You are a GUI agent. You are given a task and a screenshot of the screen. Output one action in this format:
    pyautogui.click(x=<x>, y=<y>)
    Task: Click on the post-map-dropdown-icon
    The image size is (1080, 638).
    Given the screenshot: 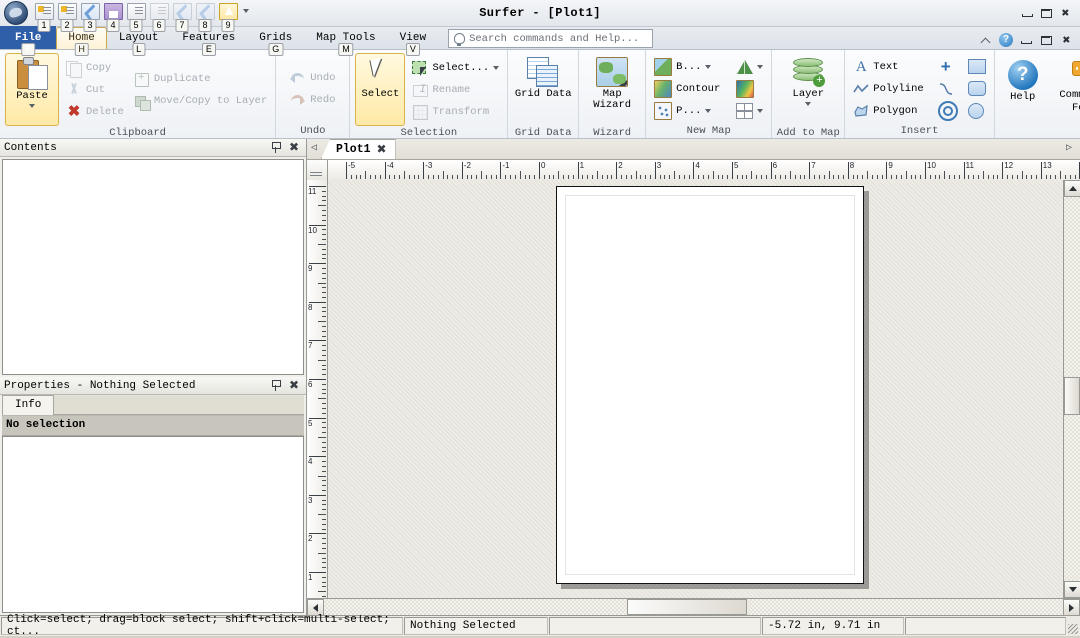 What is the action you would take?
    pyautogui.click(x=708, y=110)
    